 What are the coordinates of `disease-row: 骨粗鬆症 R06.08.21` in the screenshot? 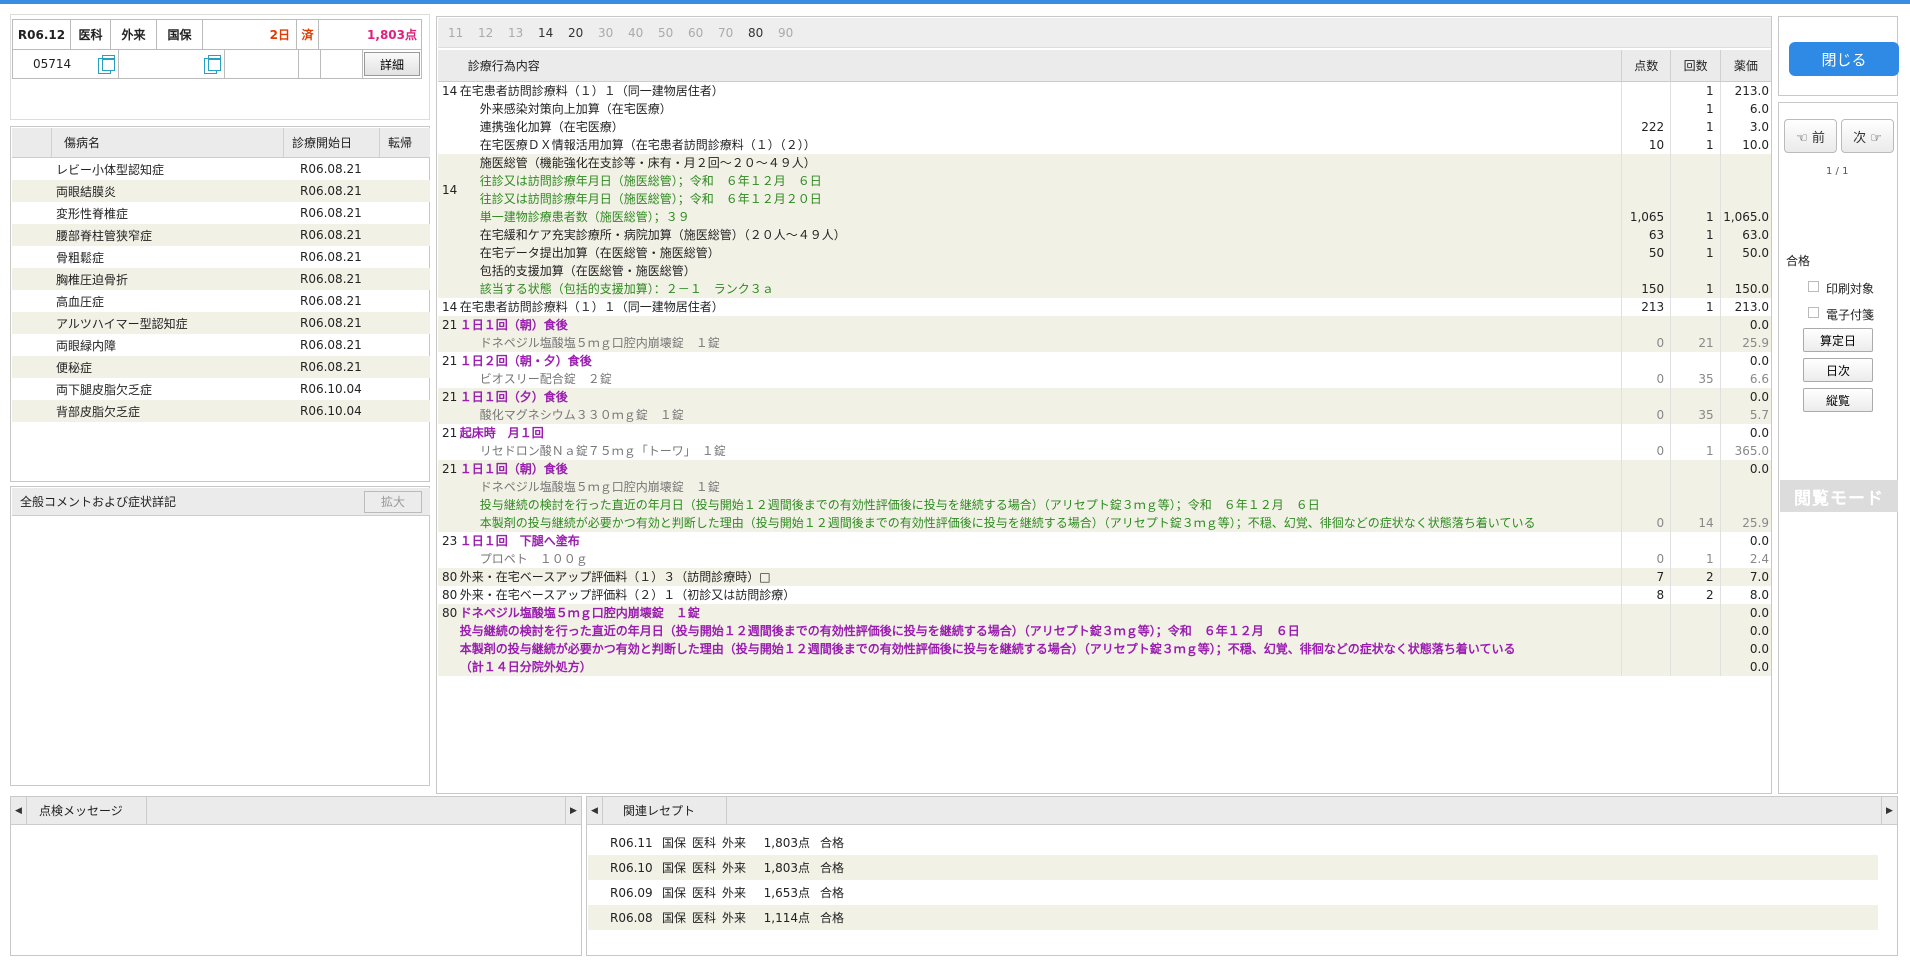 It's located at (221, 257).